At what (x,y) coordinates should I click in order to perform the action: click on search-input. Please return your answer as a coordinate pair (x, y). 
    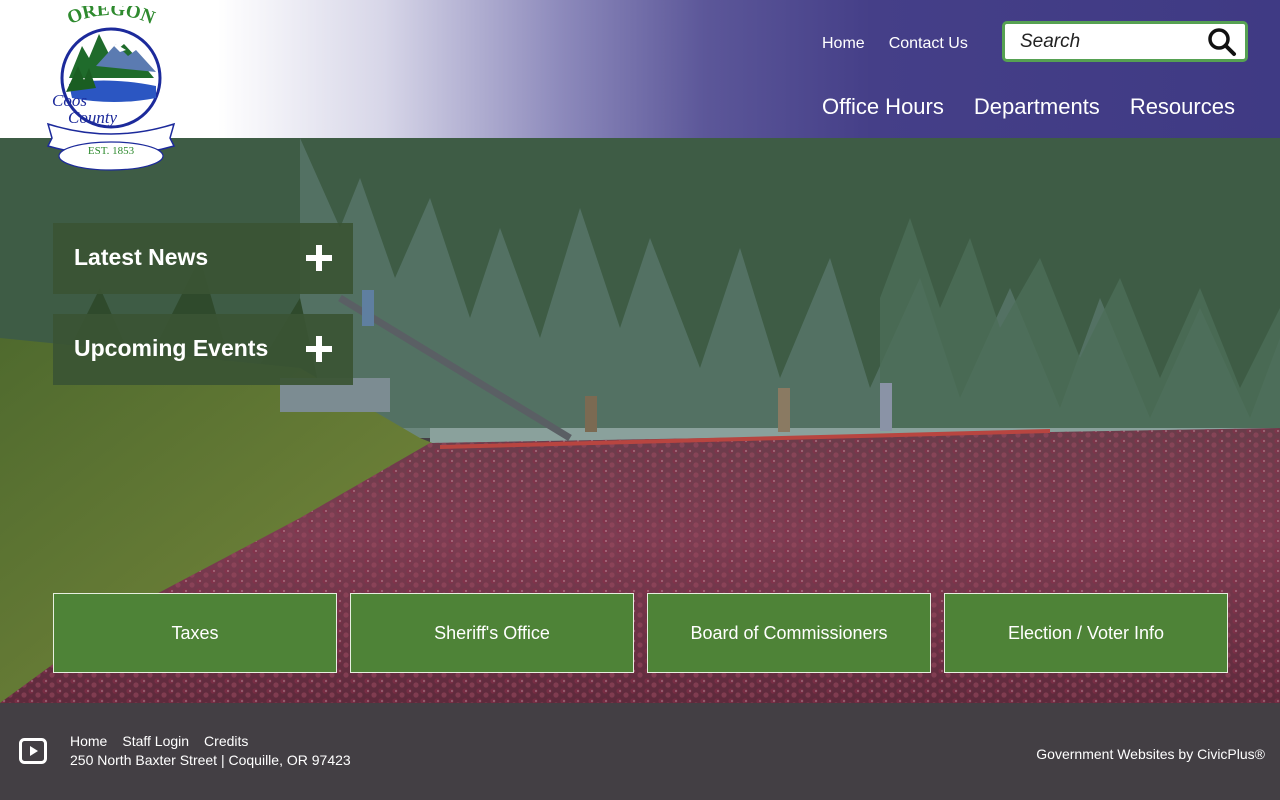
    Looking at the image, I should click on (1100, 41).